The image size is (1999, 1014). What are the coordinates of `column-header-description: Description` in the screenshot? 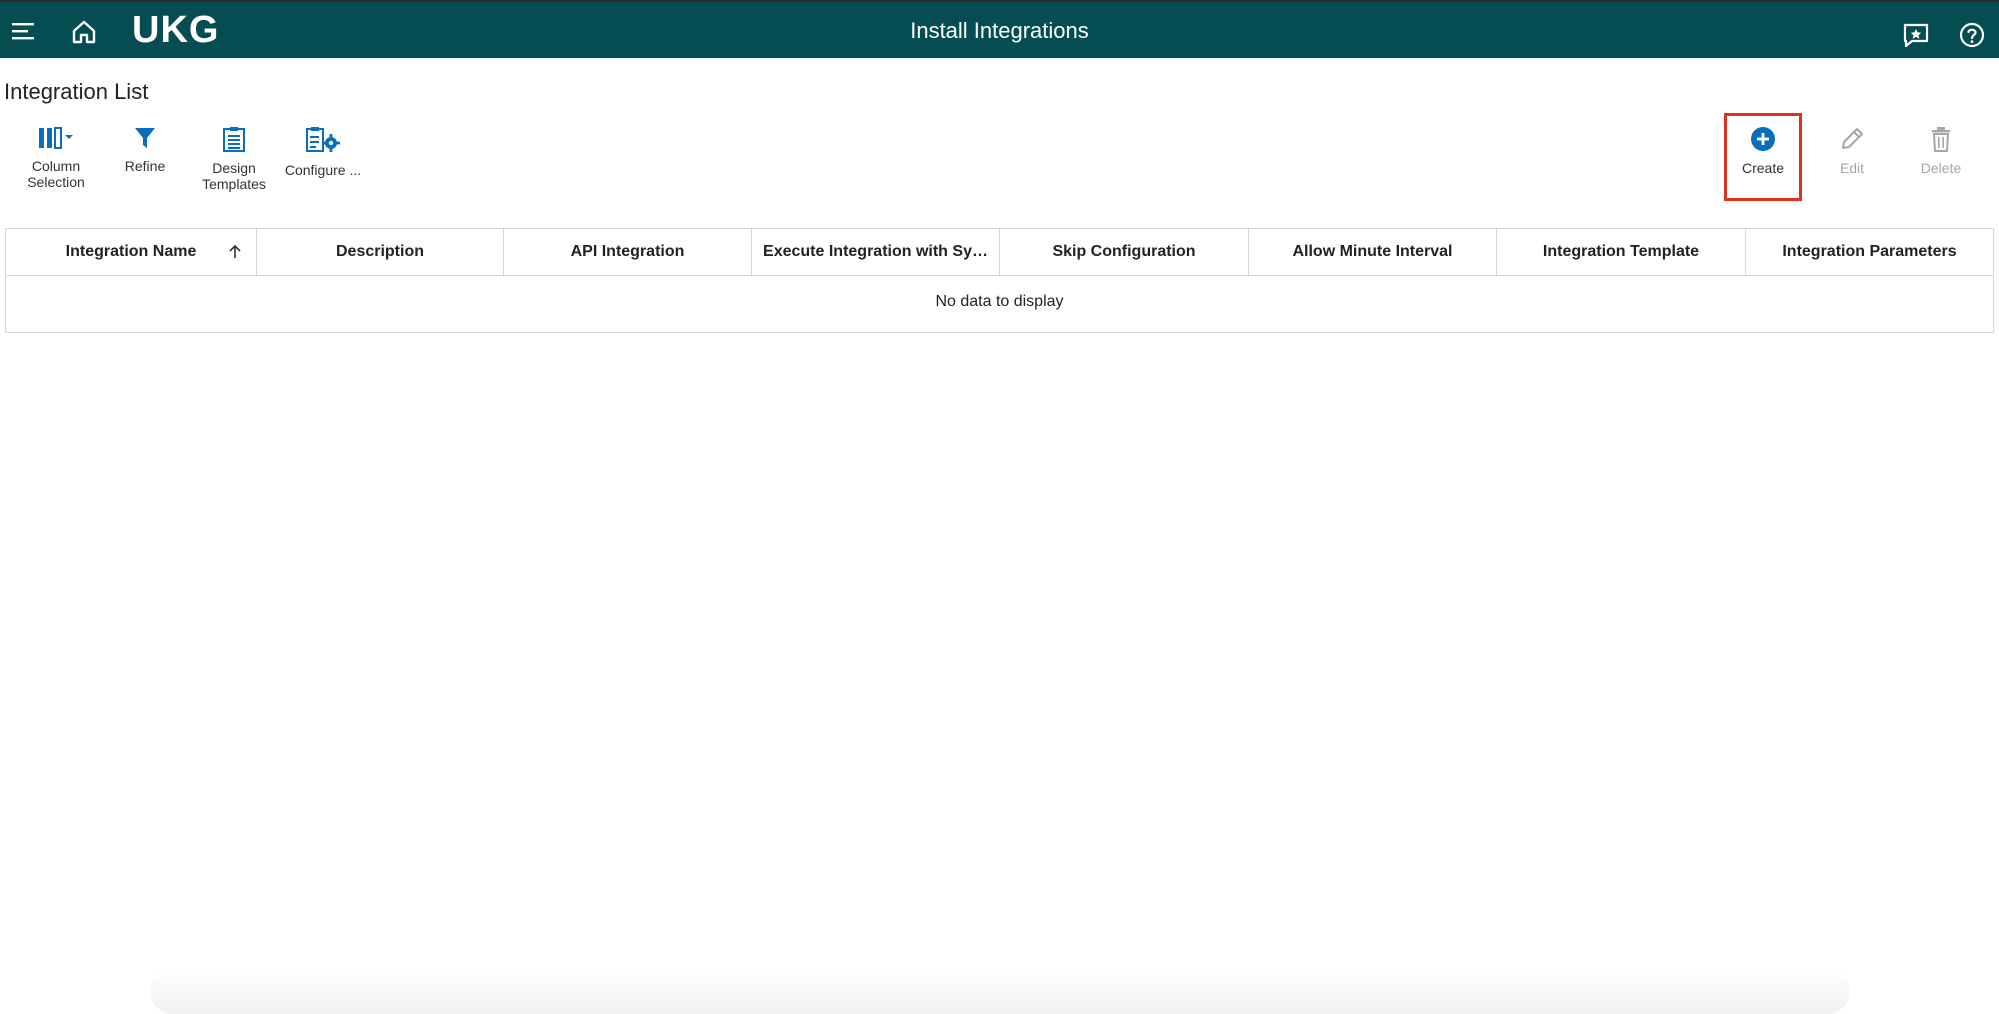 It's located at (380, 252).